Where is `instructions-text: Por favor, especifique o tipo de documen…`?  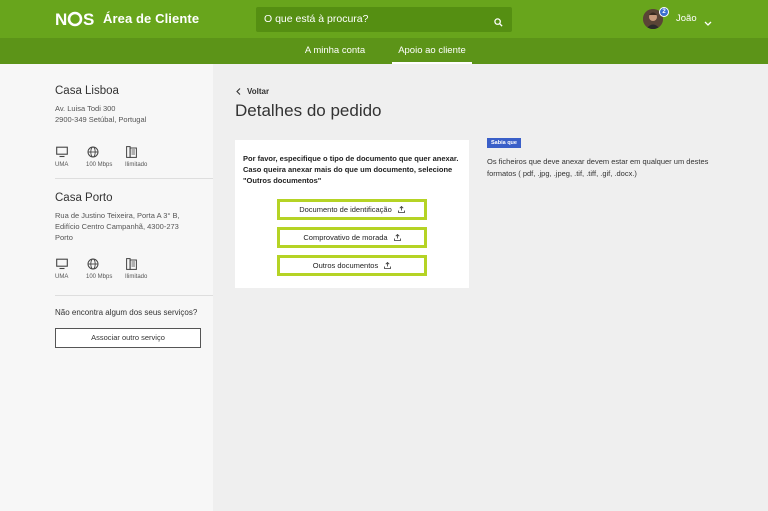 instructions-text: Por favor, especifique o tipo de documen… is located at coordinates (351, 169).